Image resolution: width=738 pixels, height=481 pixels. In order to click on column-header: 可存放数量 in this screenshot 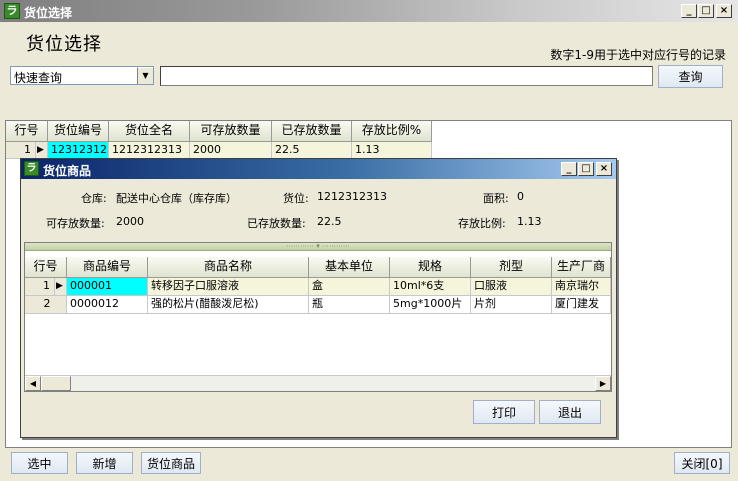, I will do `click(231, 131)`.